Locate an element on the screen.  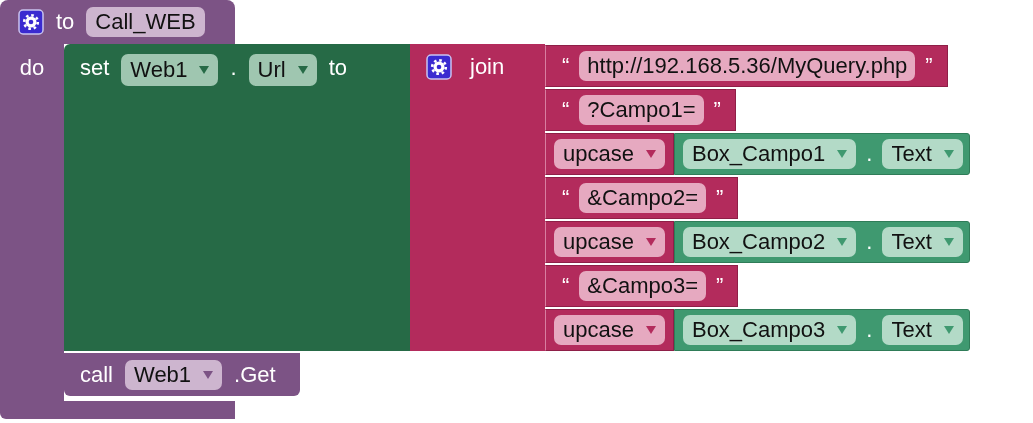
text-field: &Campo2= is located at coordinates (642, 198).